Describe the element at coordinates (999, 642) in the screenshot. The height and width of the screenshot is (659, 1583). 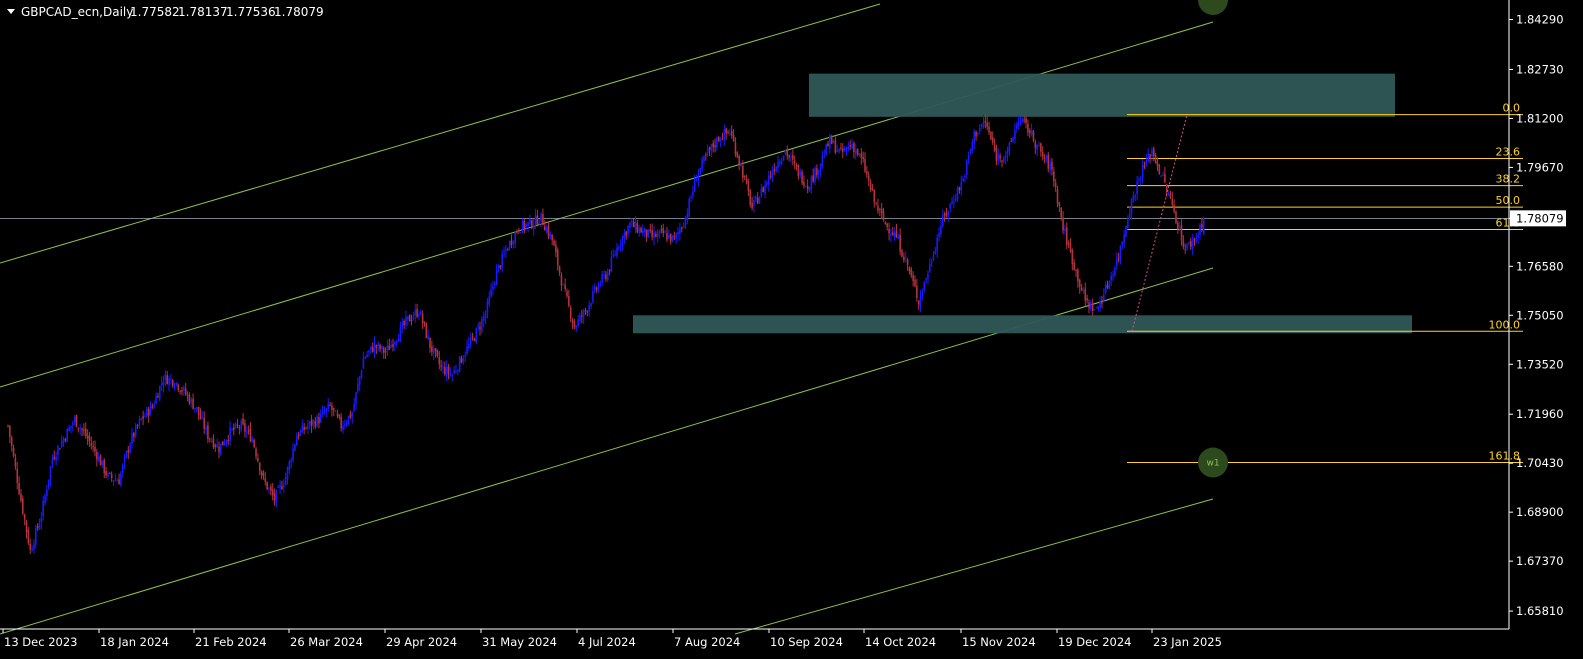
I see `x-tick-label: 15 Nov 2024` at that location.